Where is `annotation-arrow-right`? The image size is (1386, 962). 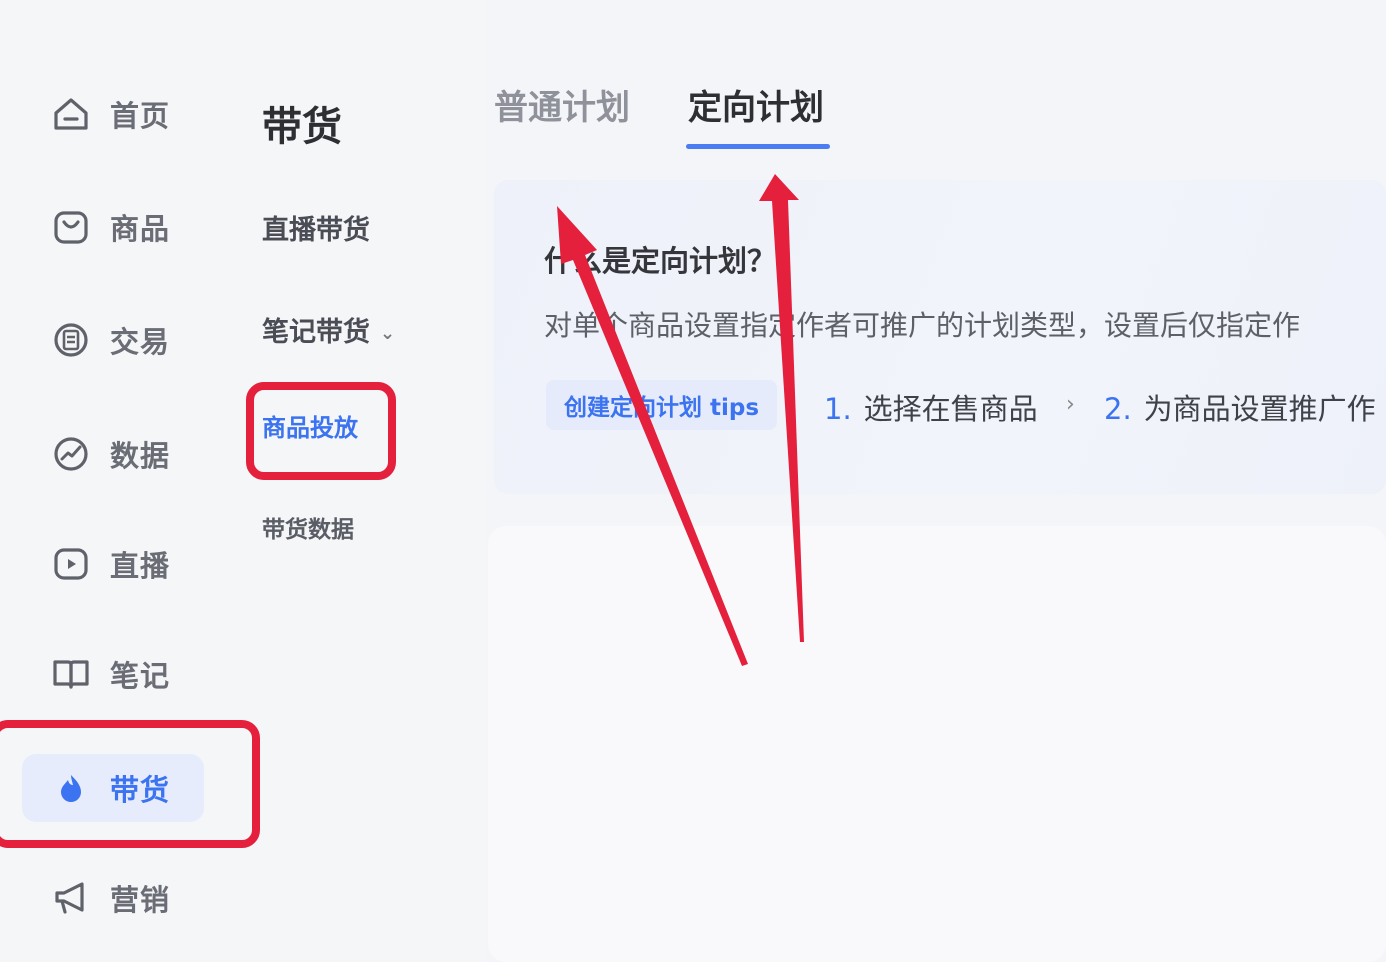
annotation-arrow-right is located at coordinates (781, 408).